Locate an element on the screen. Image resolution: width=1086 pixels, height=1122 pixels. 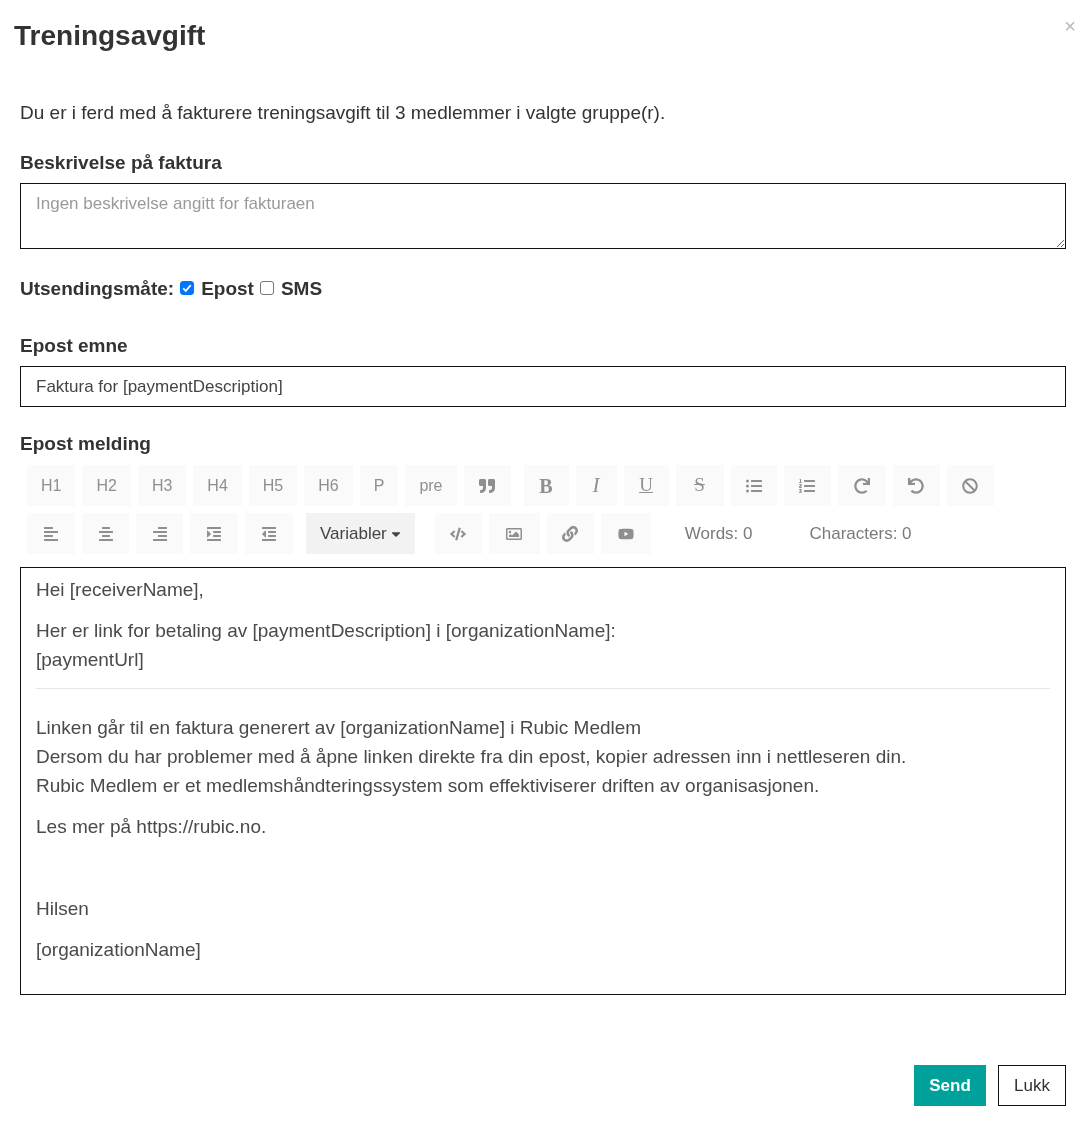
message-text: Her er link for betaling av [paymentDescription] i [organizationName]: is located at coordinates (326, 631).